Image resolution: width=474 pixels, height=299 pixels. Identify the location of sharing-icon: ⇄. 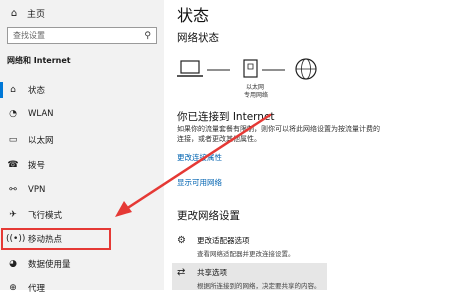
(181, 272).